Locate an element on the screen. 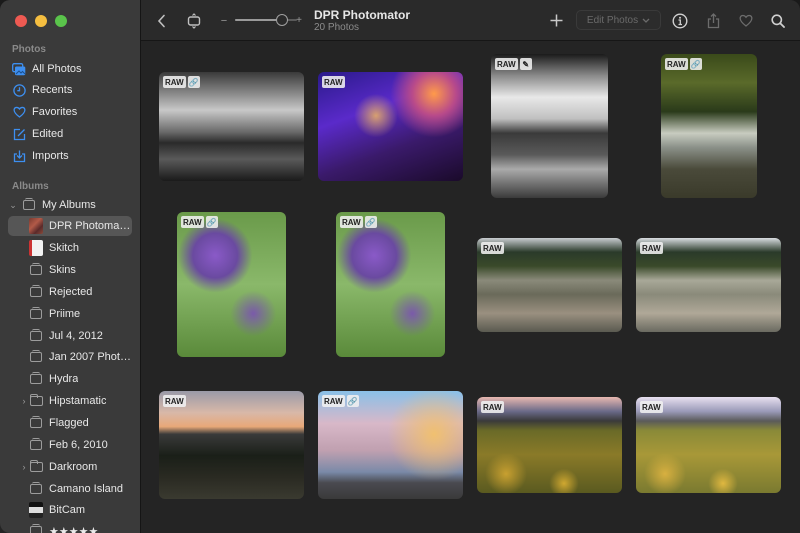  sidebar-item-label: Hipstamatic is located at coordinates (78, 401).